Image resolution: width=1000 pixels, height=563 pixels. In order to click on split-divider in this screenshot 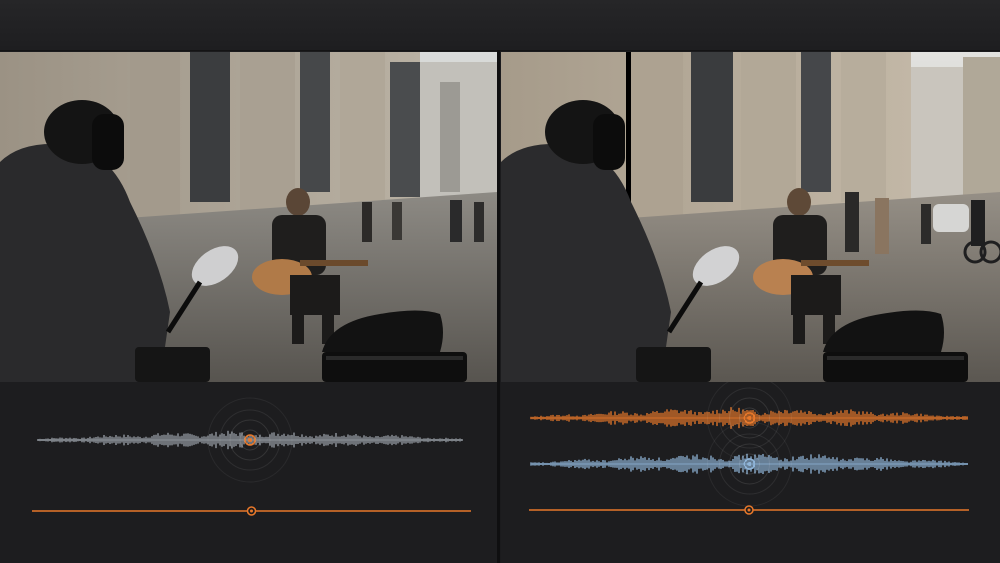, I will do `click(498, 306)`.